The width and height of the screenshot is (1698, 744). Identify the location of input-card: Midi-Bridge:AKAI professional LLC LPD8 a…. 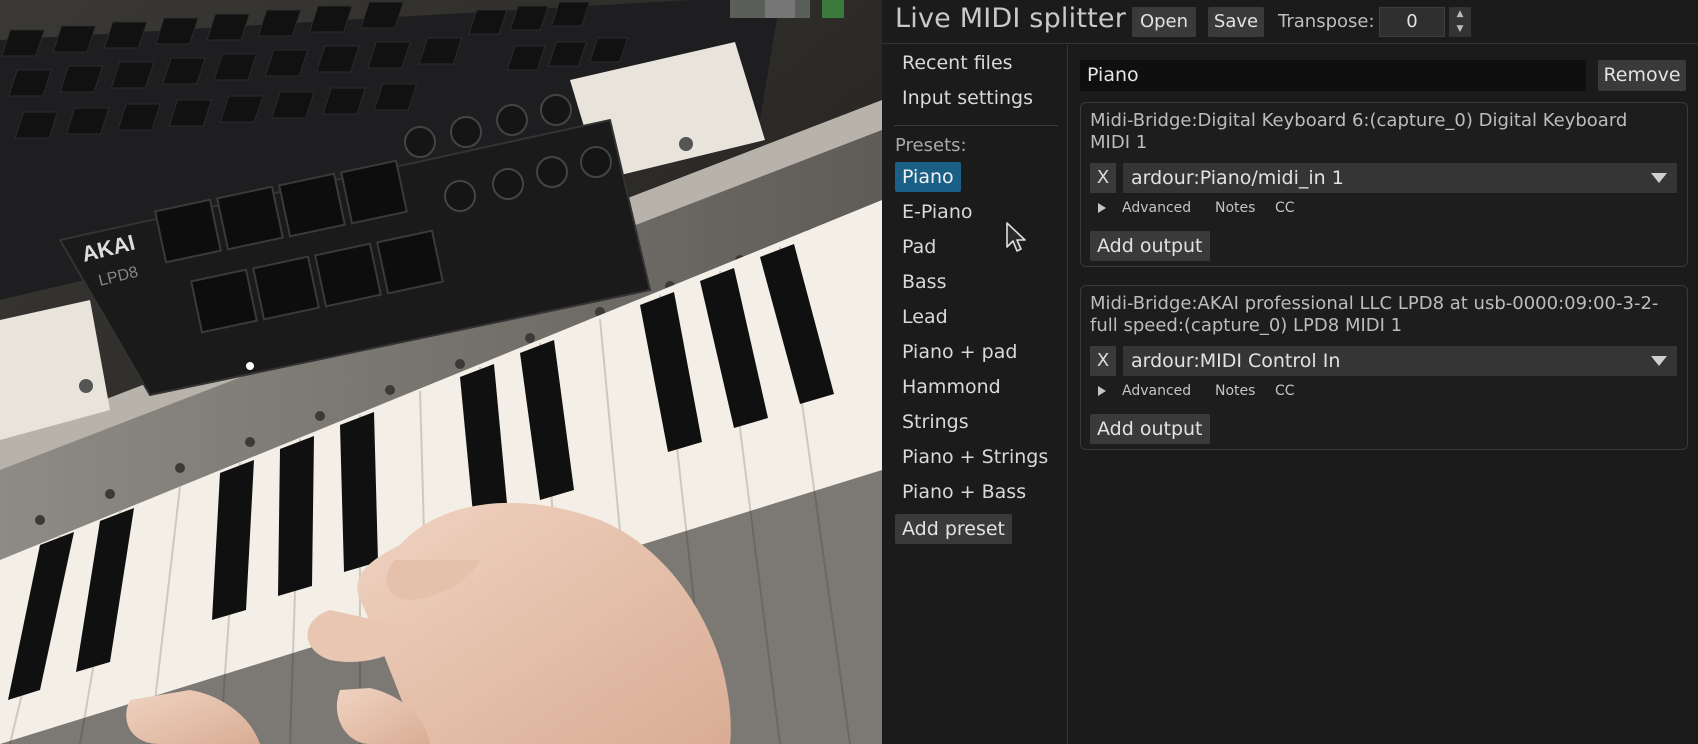
(1384, 367).